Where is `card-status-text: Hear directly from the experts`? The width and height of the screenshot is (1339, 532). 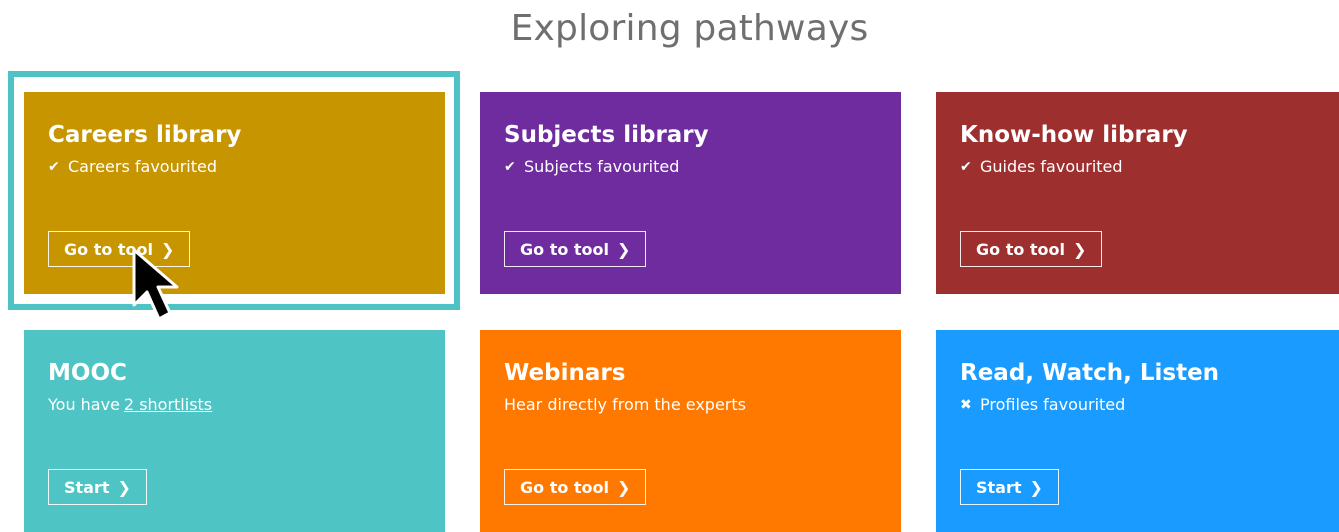 card-status-text: Hear directly from the experts is located at coordinates (625, 404).